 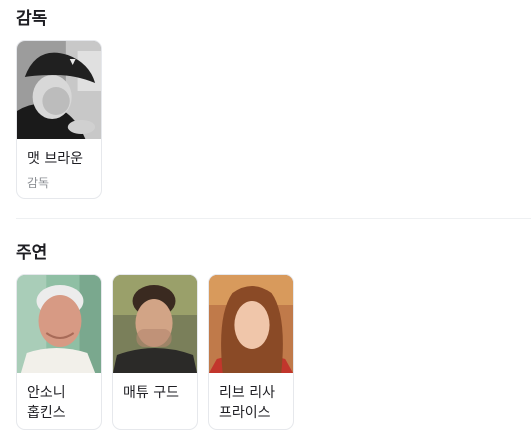 I want to click on person-card-cast-2: 매튜 구드, so click(x=155, y=352).